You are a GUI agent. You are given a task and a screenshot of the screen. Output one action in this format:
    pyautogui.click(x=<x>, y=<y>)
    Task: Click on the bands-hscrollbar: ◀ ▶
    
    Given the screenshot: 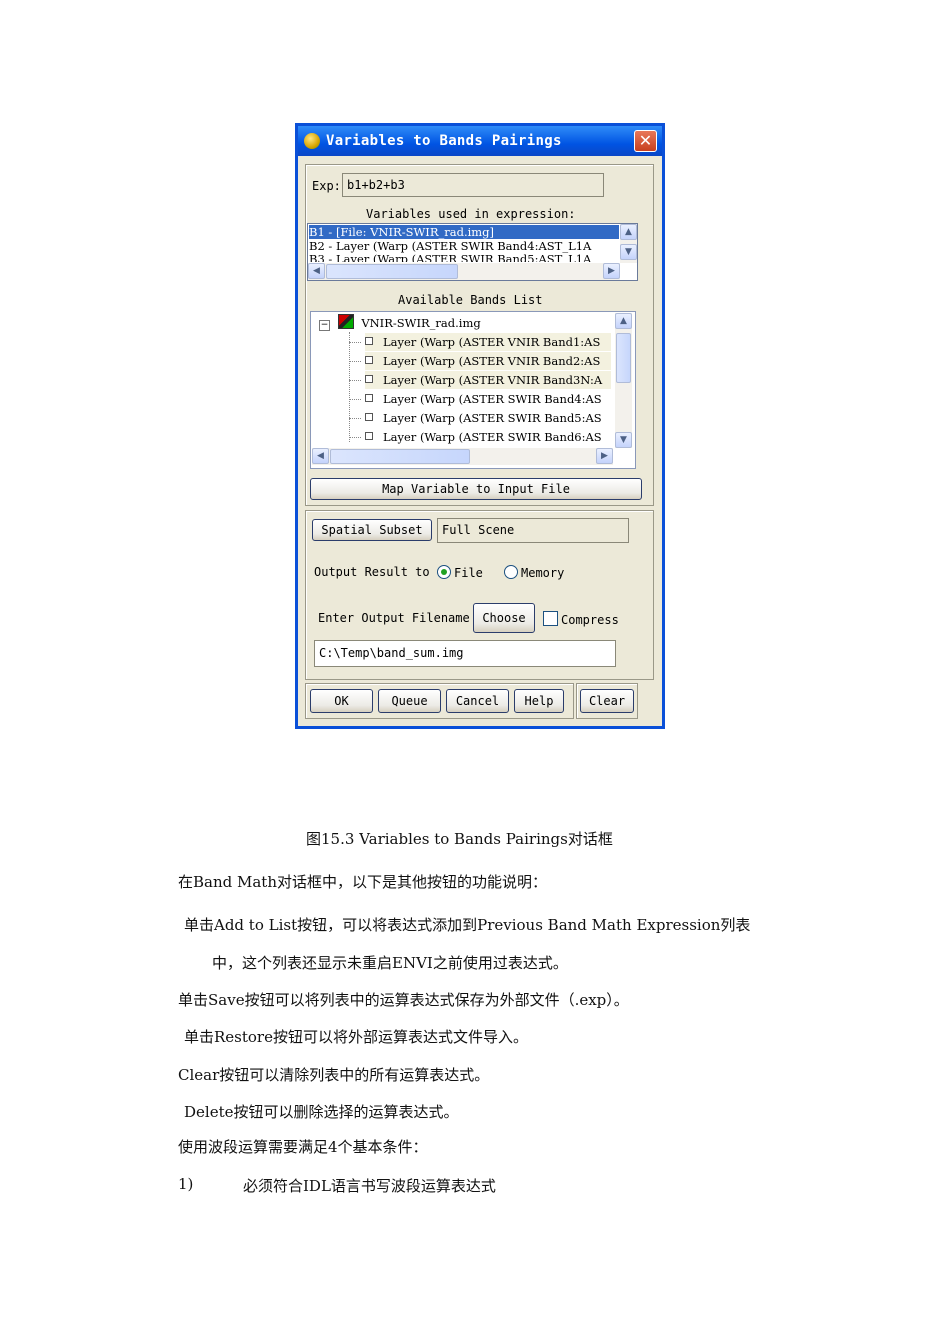 What is the action you would take?
    pyautogui.click(x=462, y=456)
    